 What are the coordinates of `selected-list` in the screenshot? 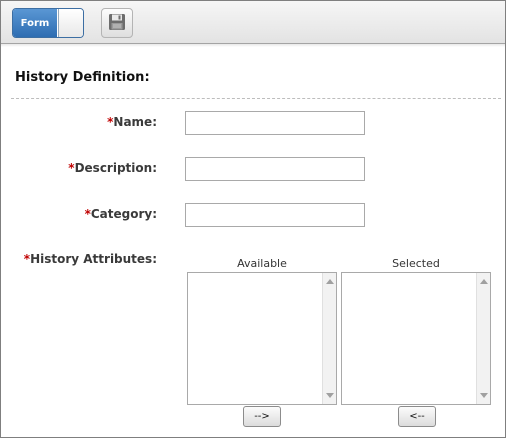 It's located at (416, 338).